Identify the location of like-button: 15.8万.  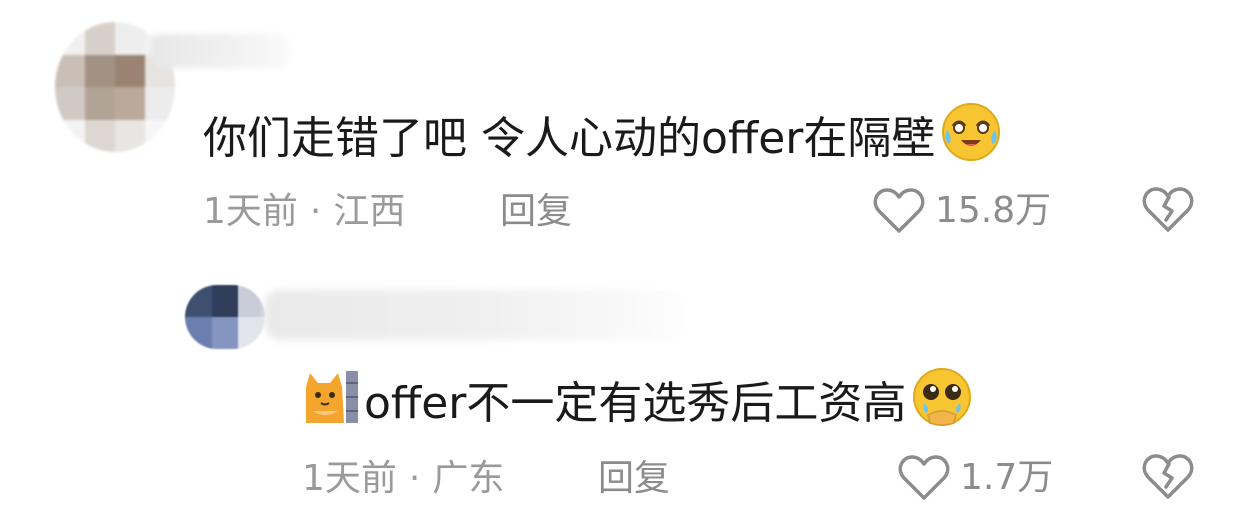
(962, 211).